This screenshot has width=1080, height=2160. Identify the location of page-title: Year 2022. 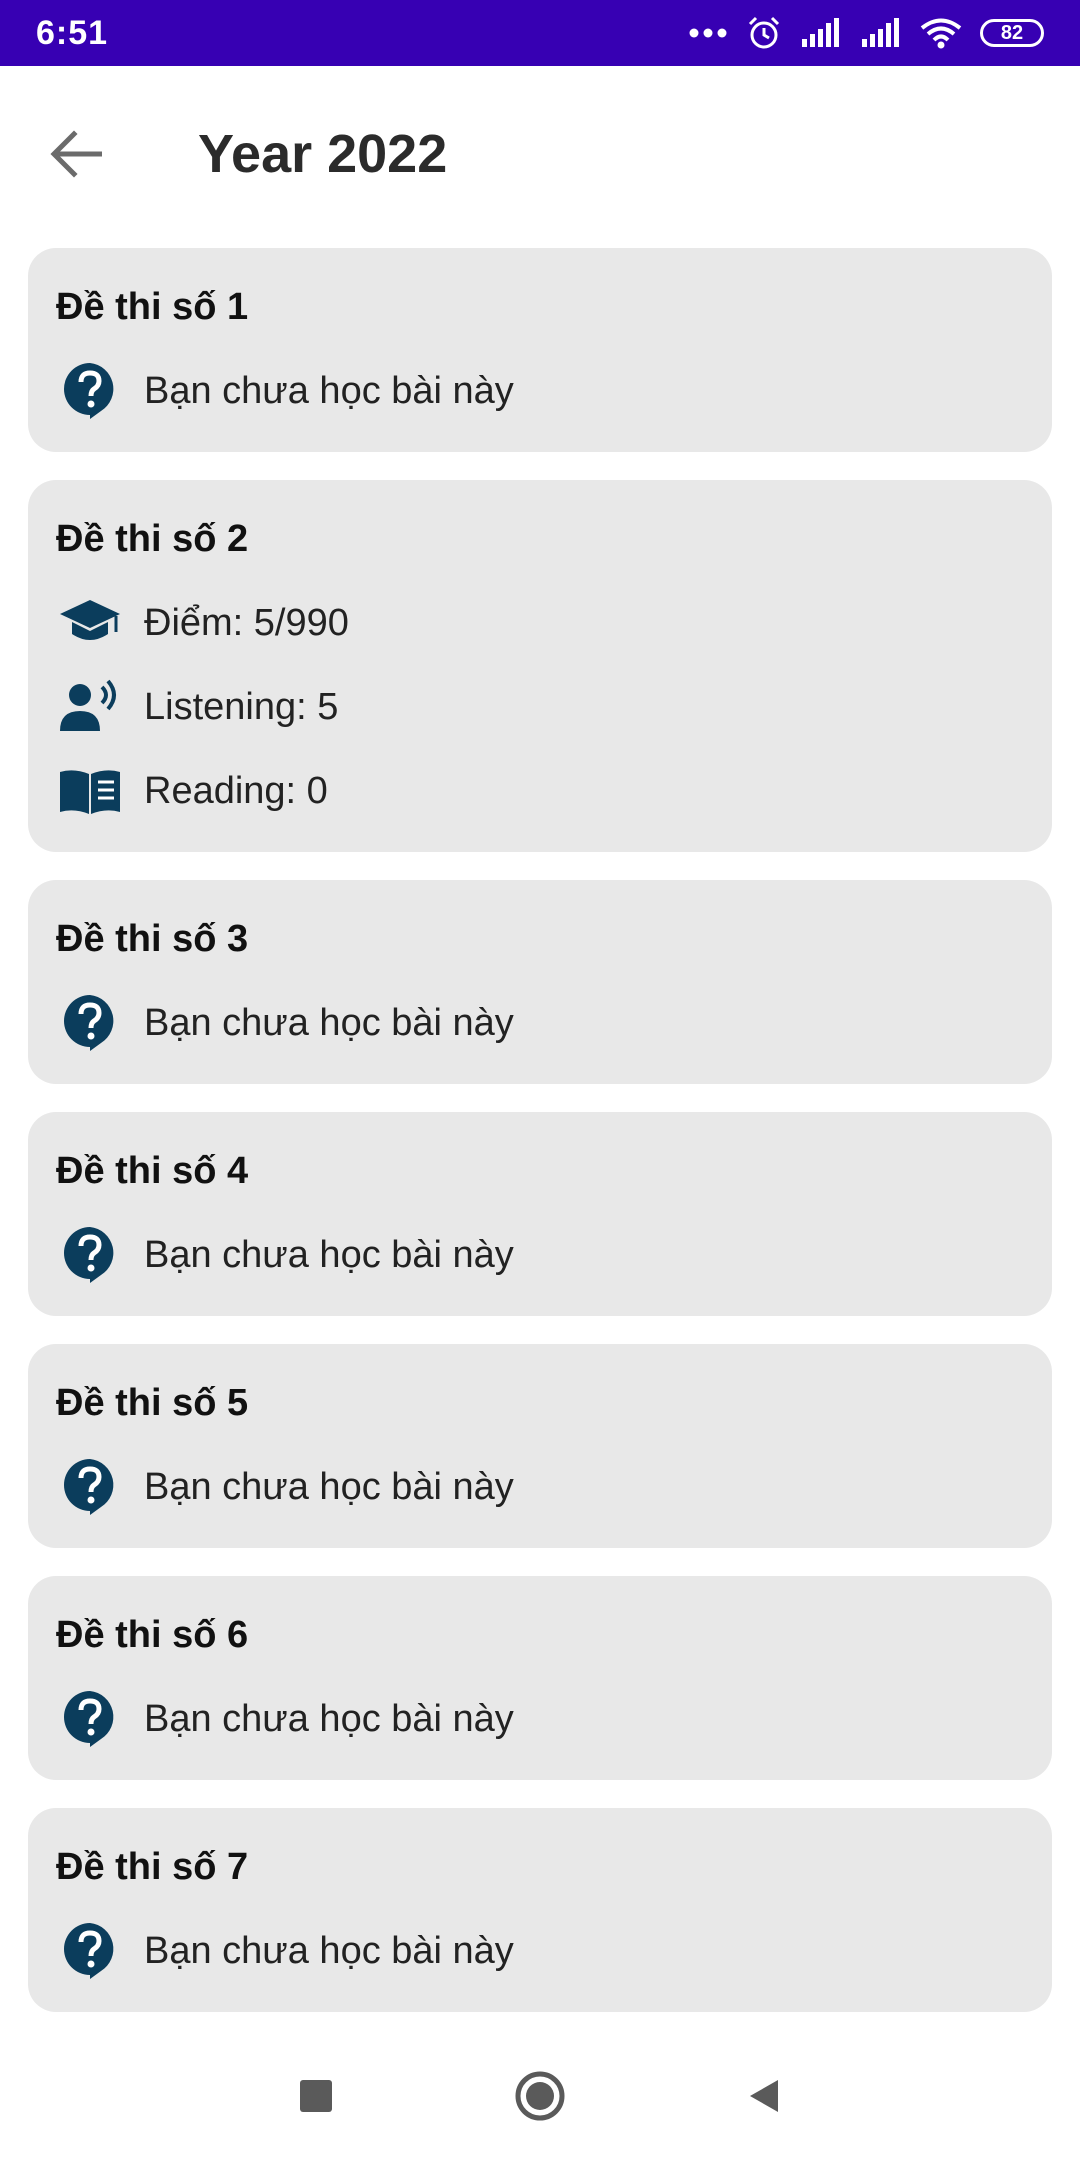
(323, 154).